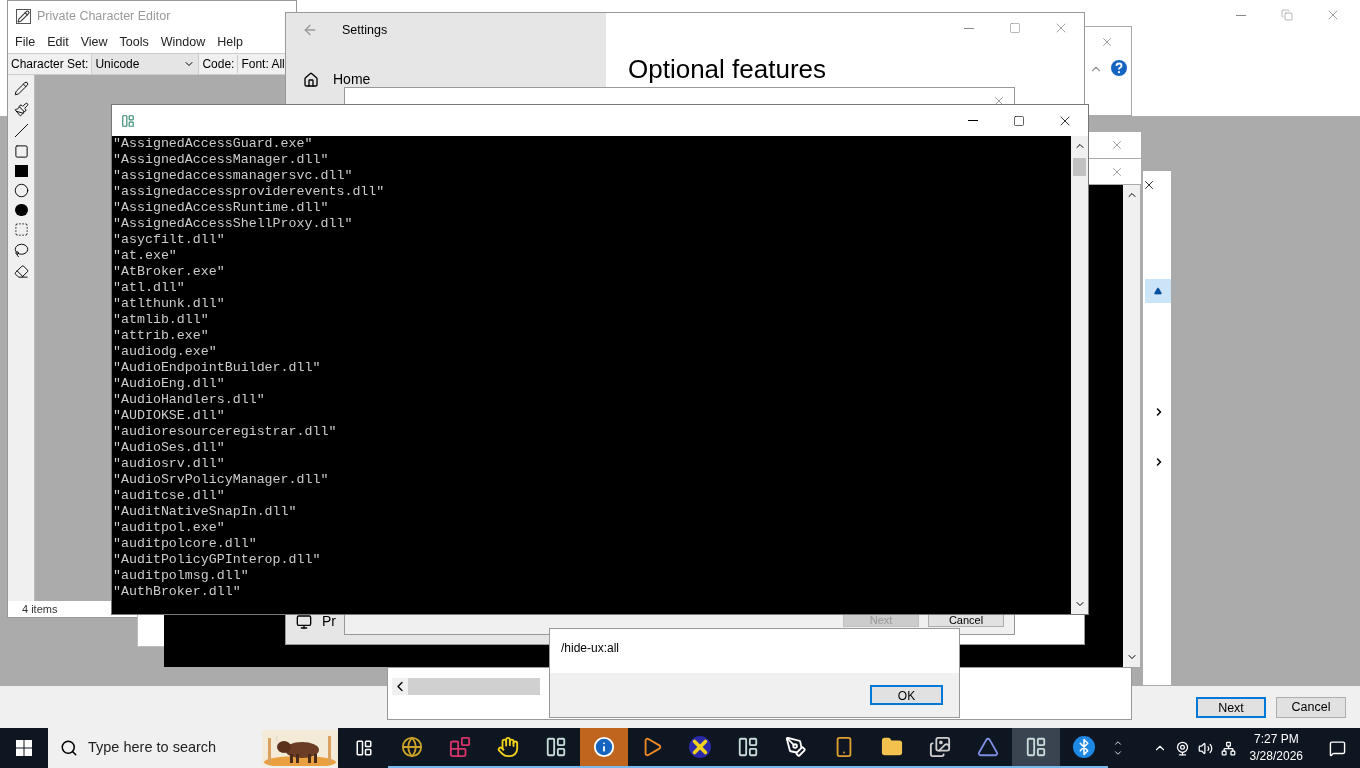  I want to click on network-icon, so click(1228, 748).